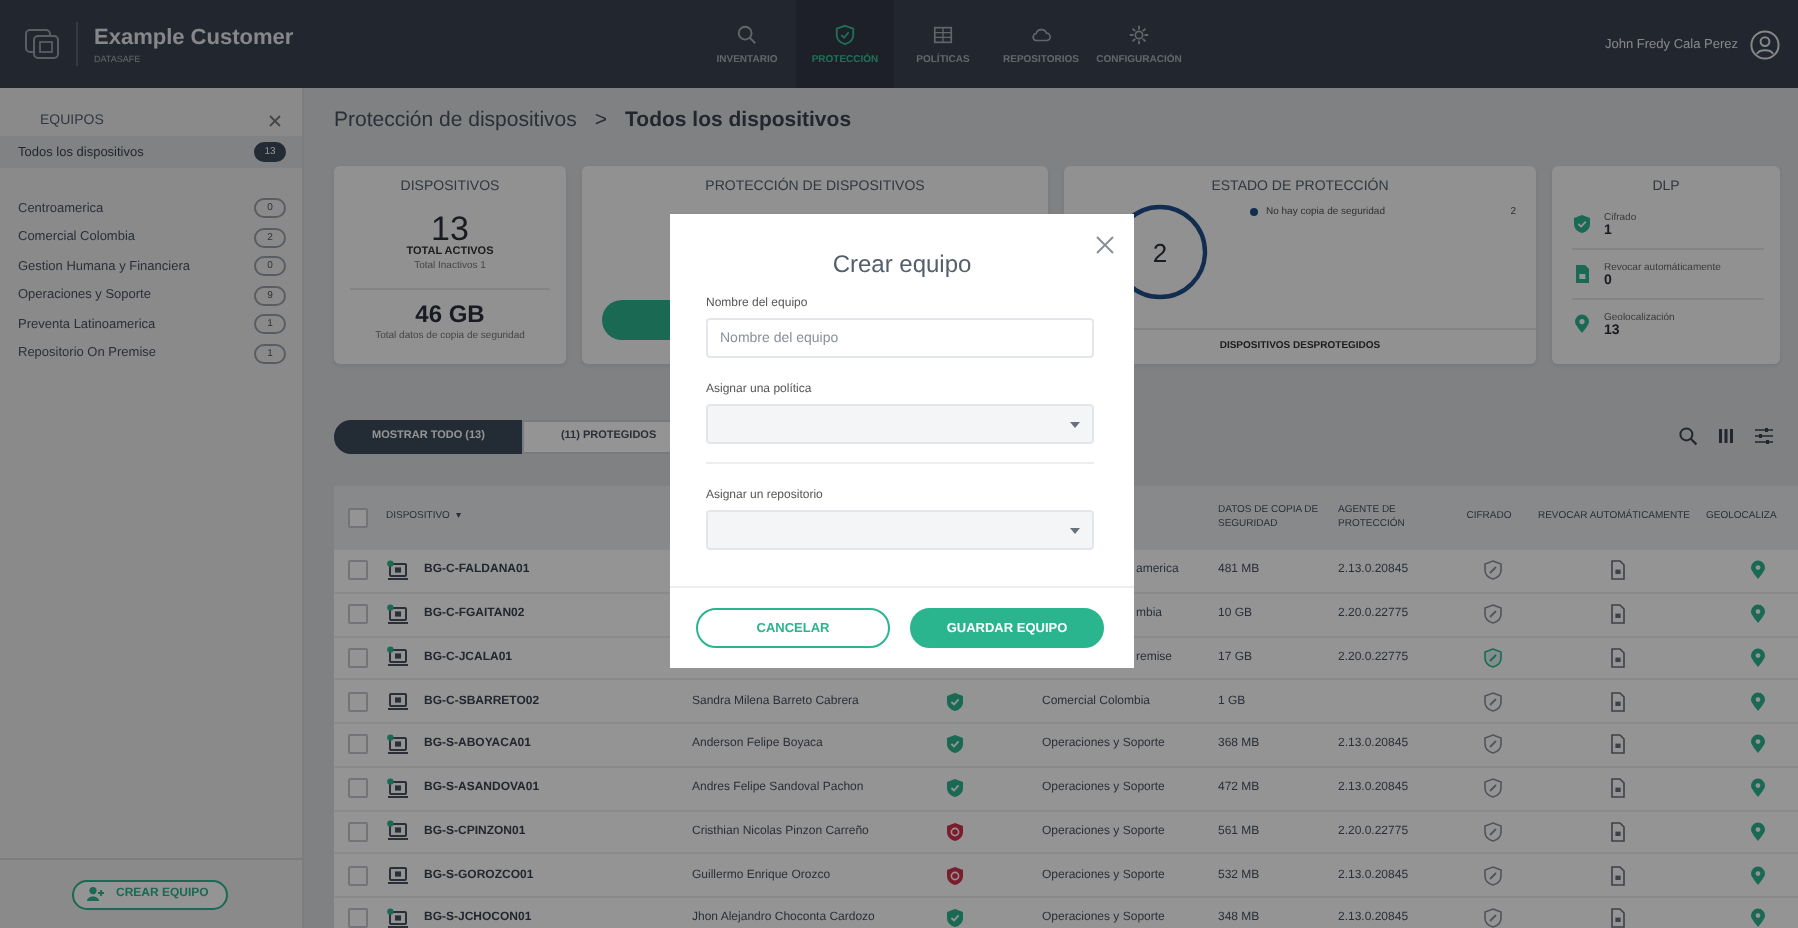 The width and height of the screenshot is (1798, 928). I want to click on breadcrumb-current: Todos los dispositivos, so click(738, 120).